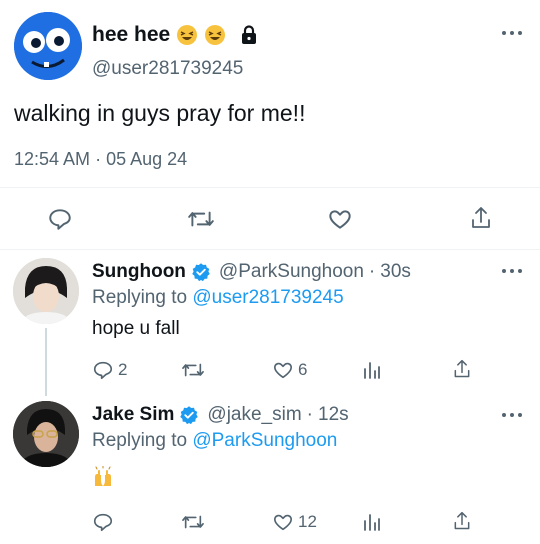  Describe the element at coordinates (140, 297) in the screenshot. I see `reply1-replying-prefix: Replying to` at that location.